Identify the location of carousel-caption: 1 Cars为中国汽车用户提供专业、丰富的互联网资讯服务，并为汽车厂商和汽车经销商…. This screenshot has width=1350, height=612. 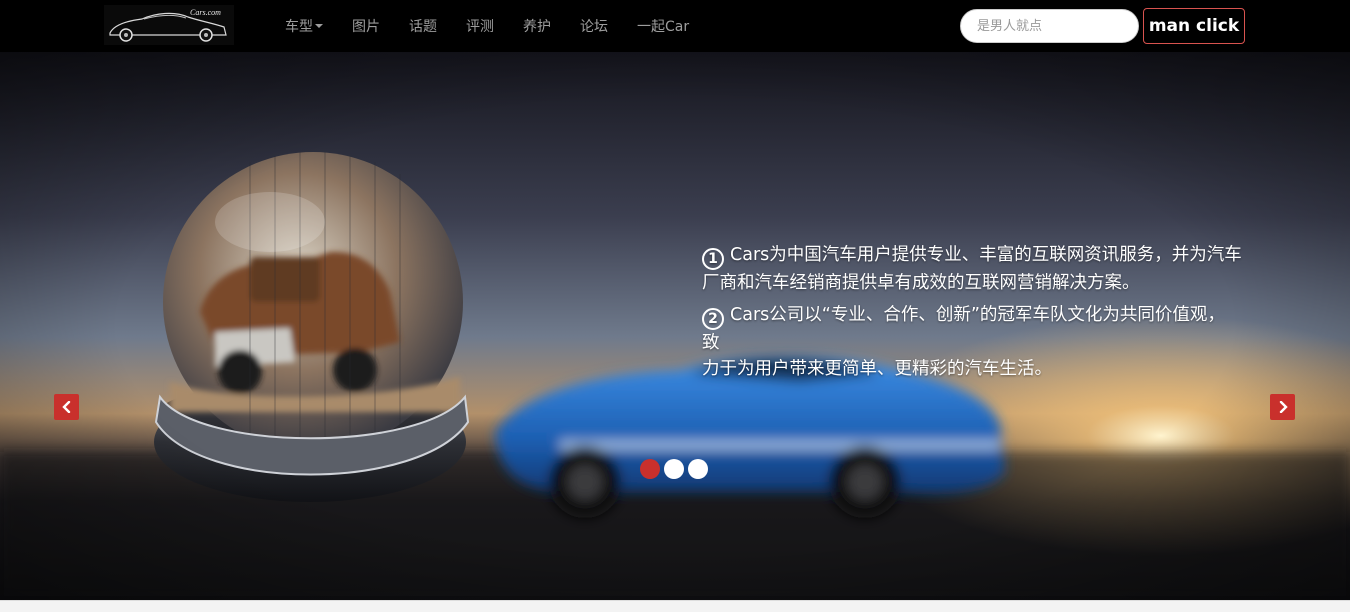
(972, 315).